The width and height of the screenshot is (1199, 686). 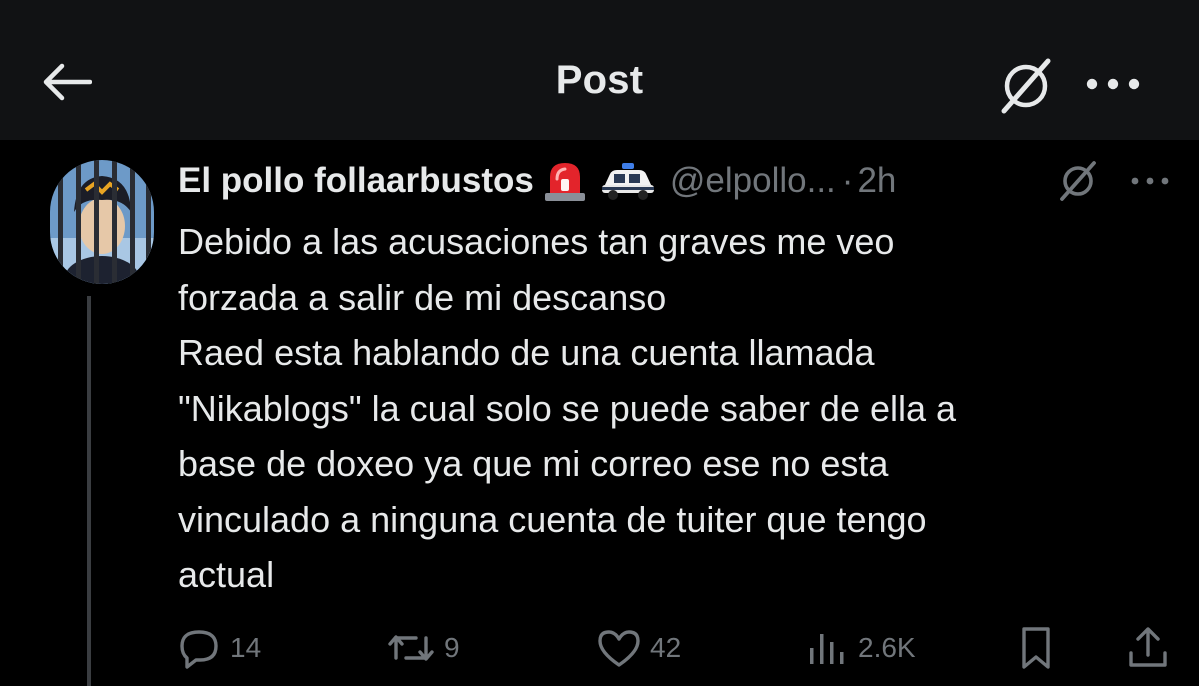 I want to click on action-bar: 14 9 42 2.6K, so click(x=599, y=648).